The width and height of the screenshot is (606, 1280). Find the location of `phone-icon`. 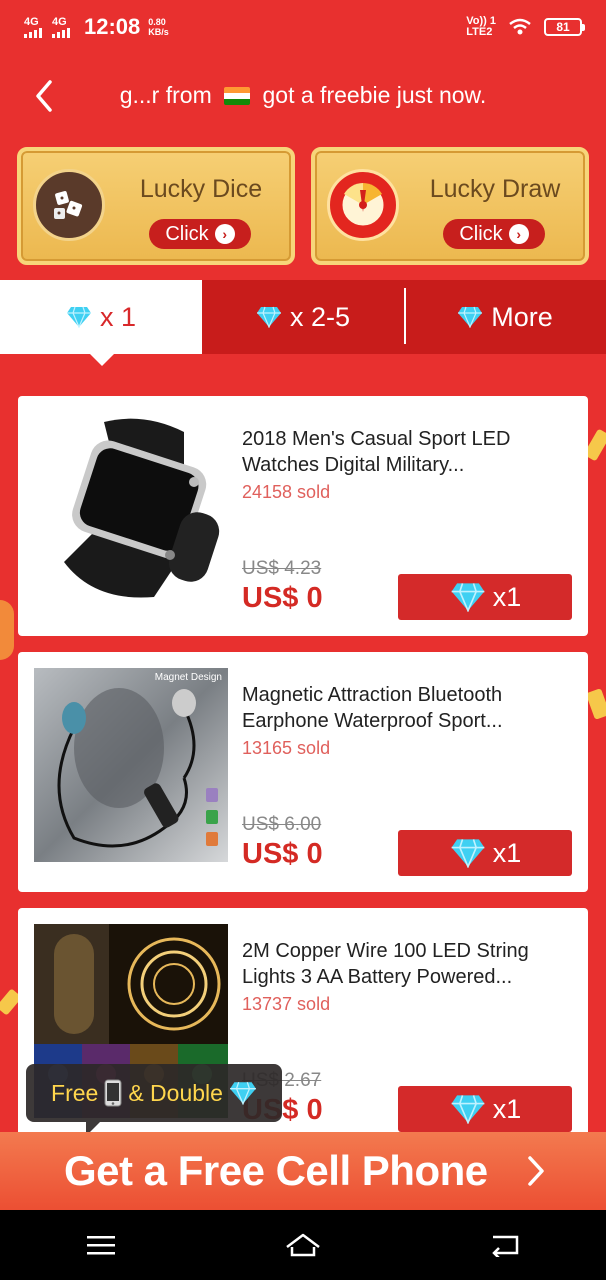

phone-icon is located at coordinates (113, 1093).